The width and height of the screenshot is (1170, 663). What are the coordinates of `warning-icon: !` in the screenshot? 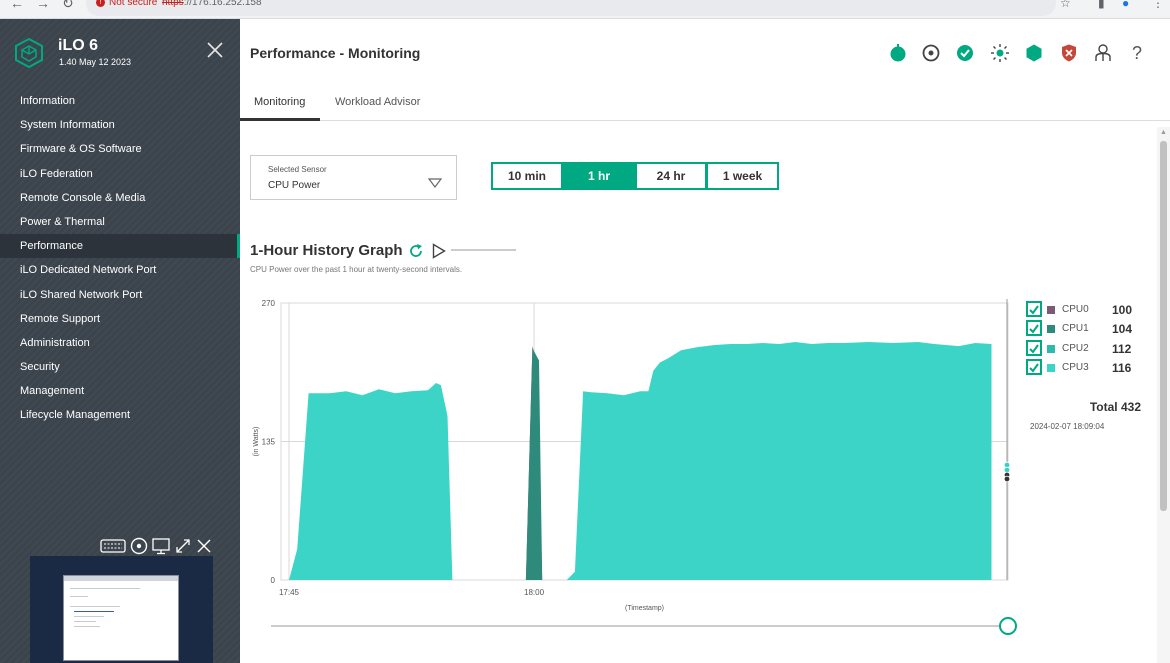 It's located at (100, 3).